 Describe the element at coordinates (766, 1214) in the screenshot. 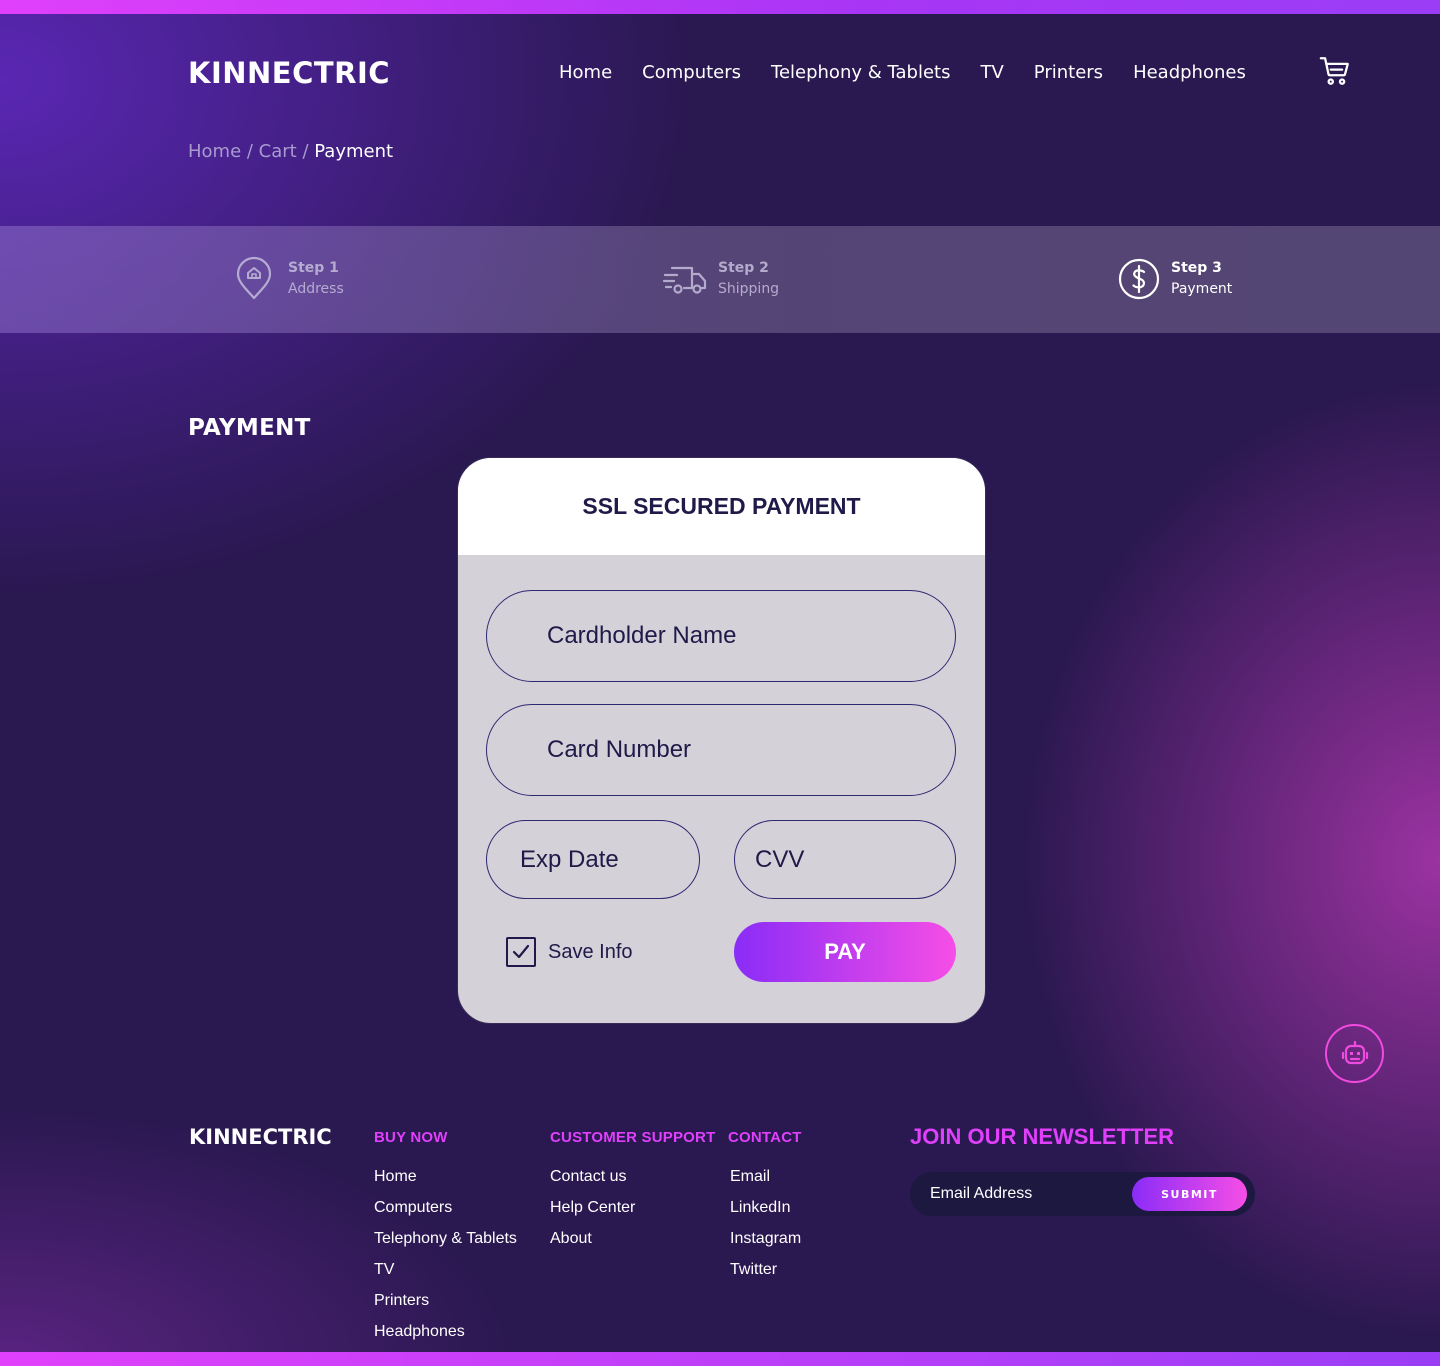

I see `footer-link-linkedin: LinkedIn` at that location.